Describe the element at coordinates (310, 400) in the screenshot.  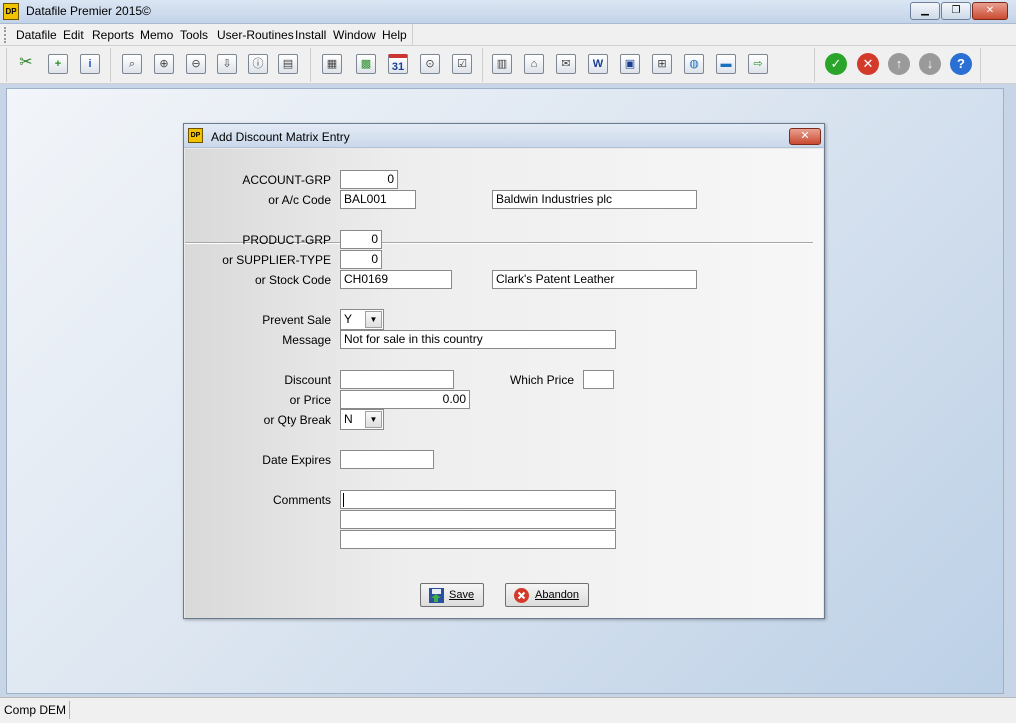
I see `price-label: or Price` at that location.